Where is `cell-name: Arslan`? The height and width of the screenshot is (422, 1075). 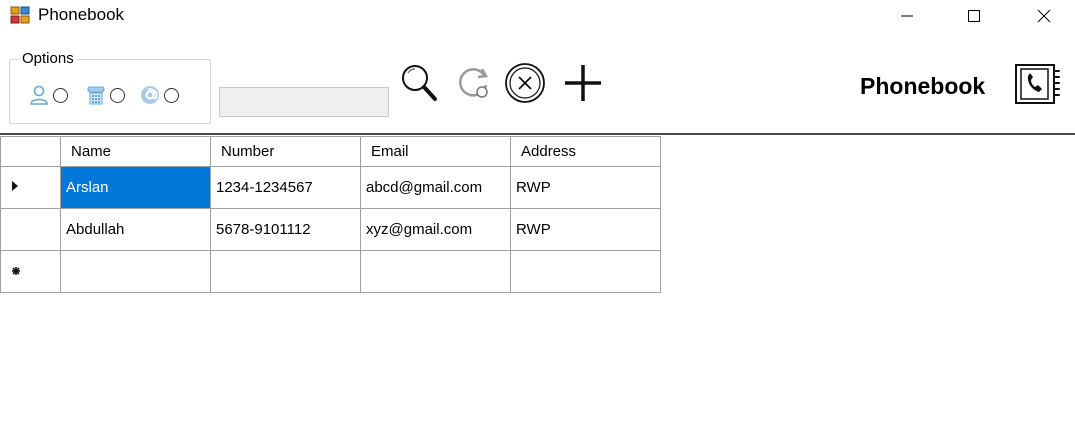 cell-name: Arslan is located at coordinates (135, 187).